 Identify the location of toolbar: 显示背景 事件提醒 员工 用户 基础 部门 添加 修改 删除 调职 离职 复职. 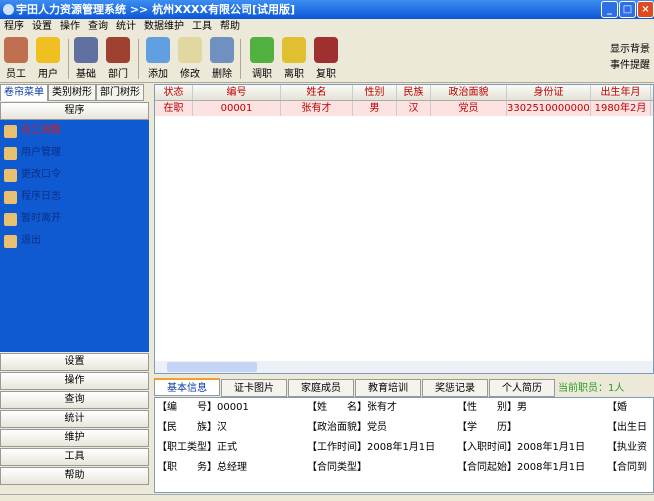
(327, 59).